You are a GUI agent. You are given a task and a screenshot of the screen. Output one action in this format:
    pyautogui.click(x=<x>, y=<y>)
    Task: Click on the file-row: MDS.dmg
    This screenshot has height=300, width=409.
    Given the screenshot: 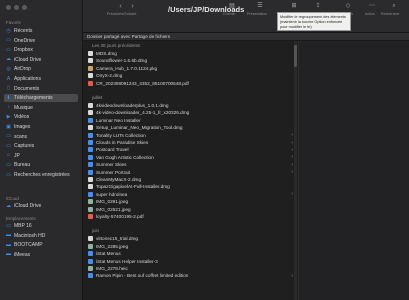 What is the action you would take?
    pyautogui.click(x=190, y=53)
    